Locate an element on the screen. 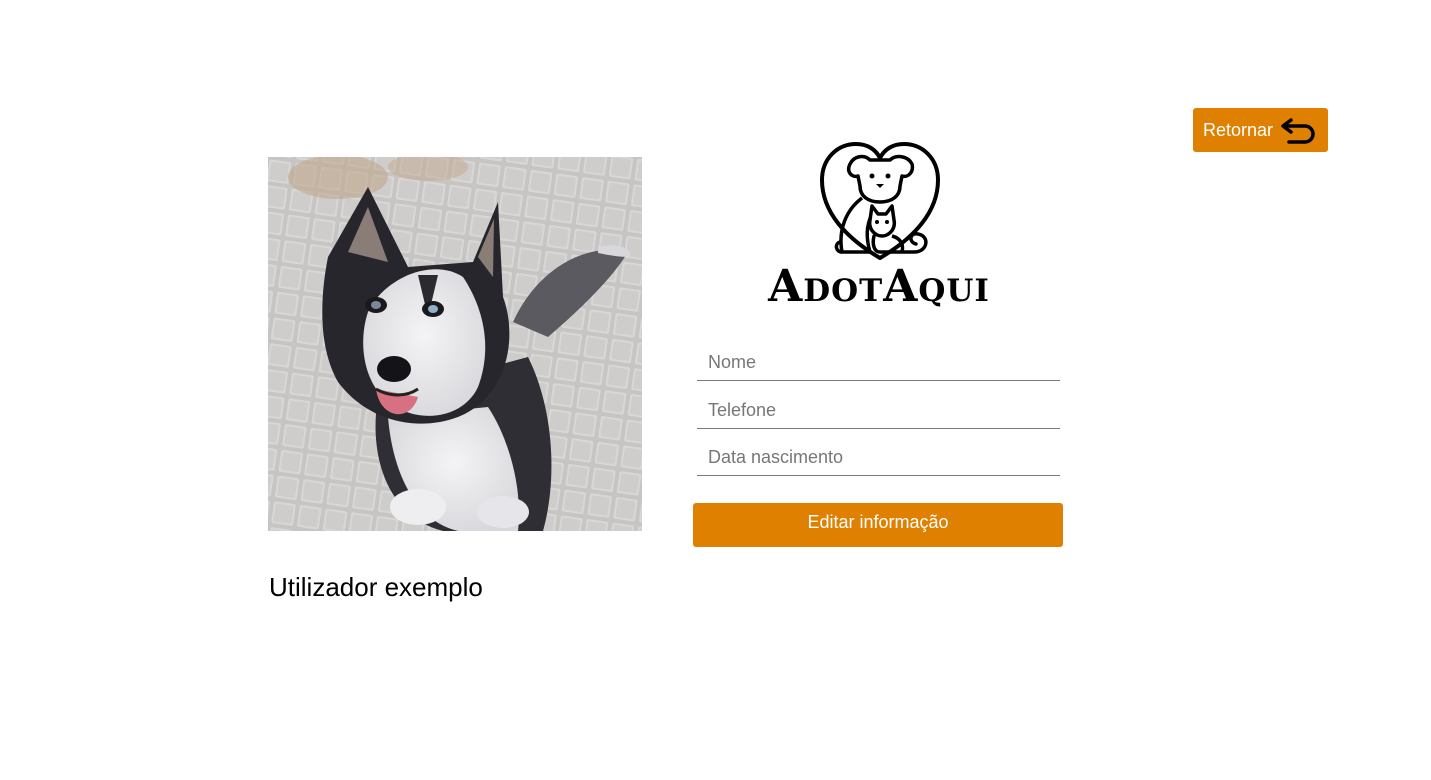 This screenshot has width=1431, height=780. birthdate-input is located at coordinates (878, 458).